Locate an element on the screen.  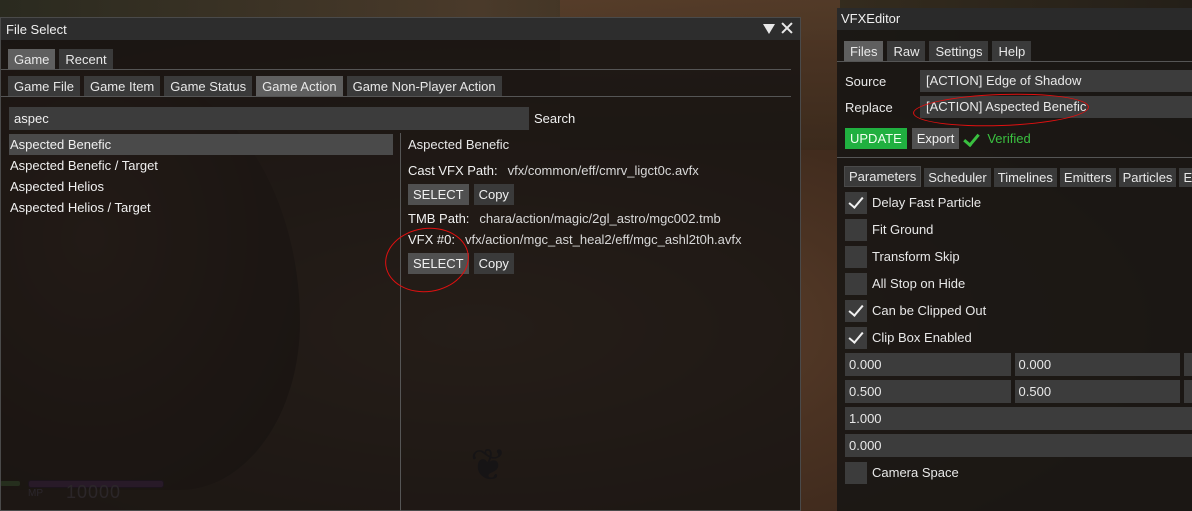
source-tabs: Game Recent is located at coordinates (396, 58).